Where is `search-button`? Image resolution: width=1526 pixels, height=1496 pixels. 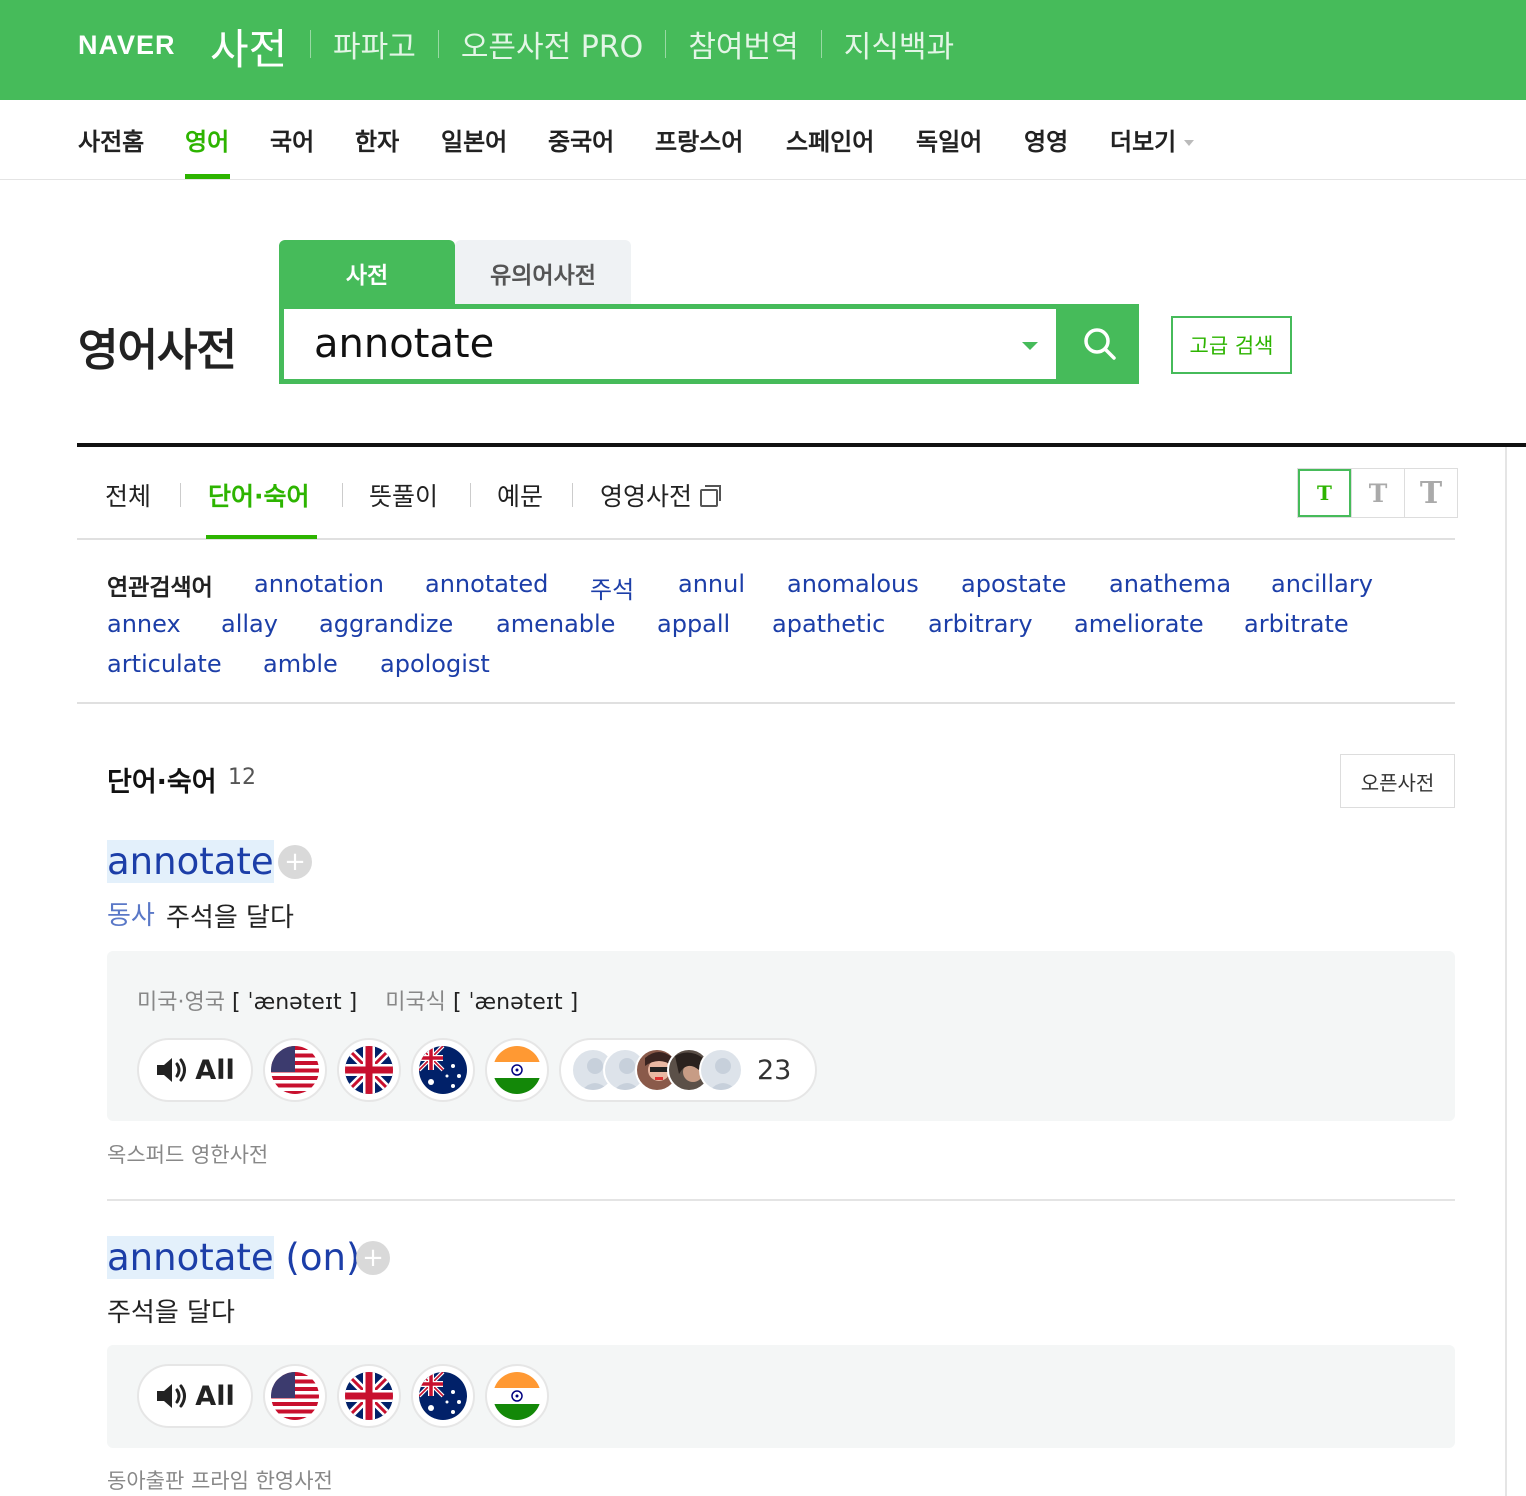 search-button is located at coordinates (1100, 344).